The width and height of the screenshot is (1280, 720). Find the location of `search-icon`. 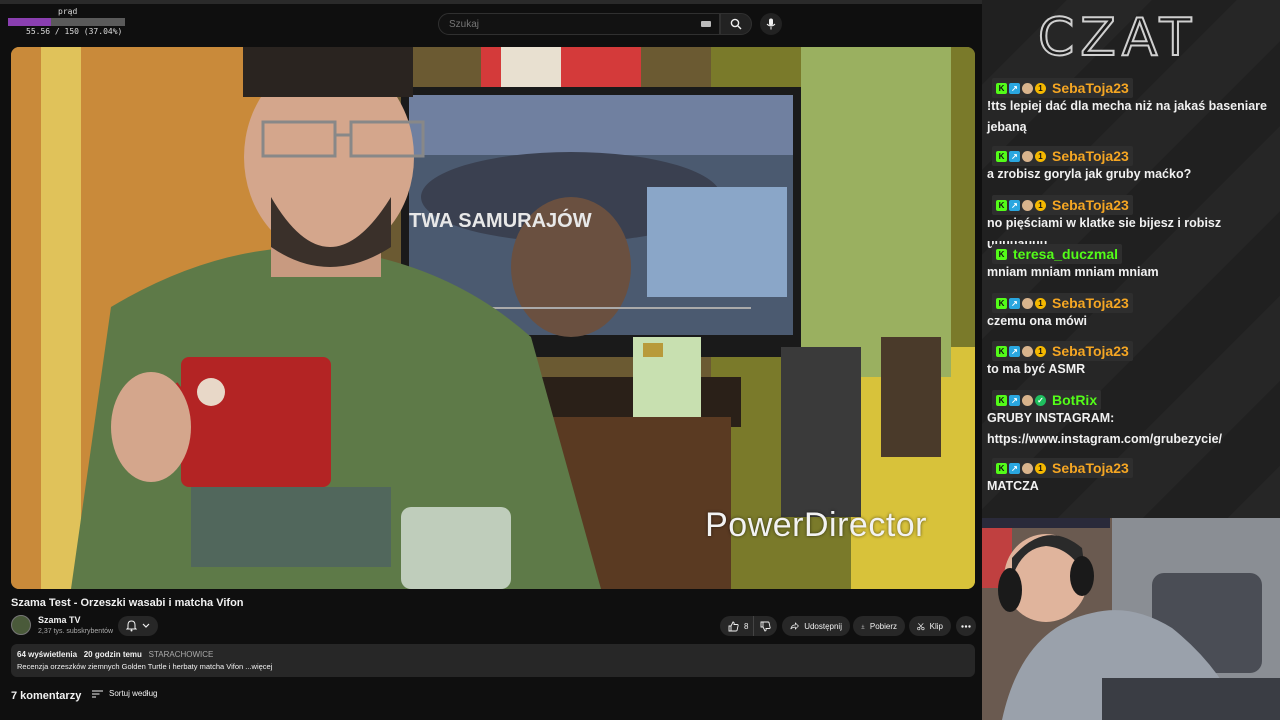

search-icon is located at coordinates (736, 24).